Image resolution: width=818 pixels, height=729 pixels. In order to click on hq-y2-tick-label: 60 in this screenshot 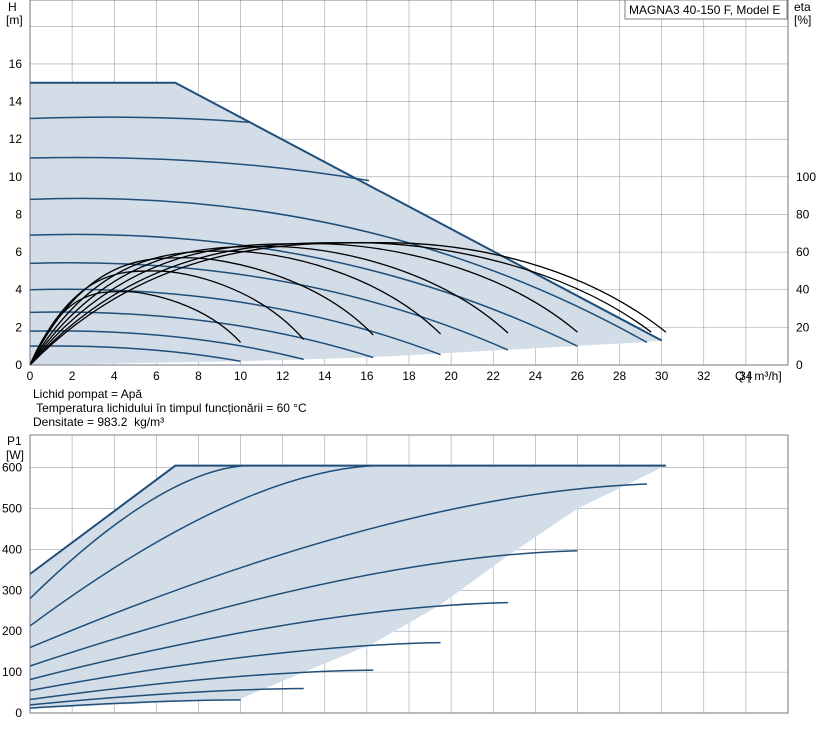, I will do `click(803, 252)`.